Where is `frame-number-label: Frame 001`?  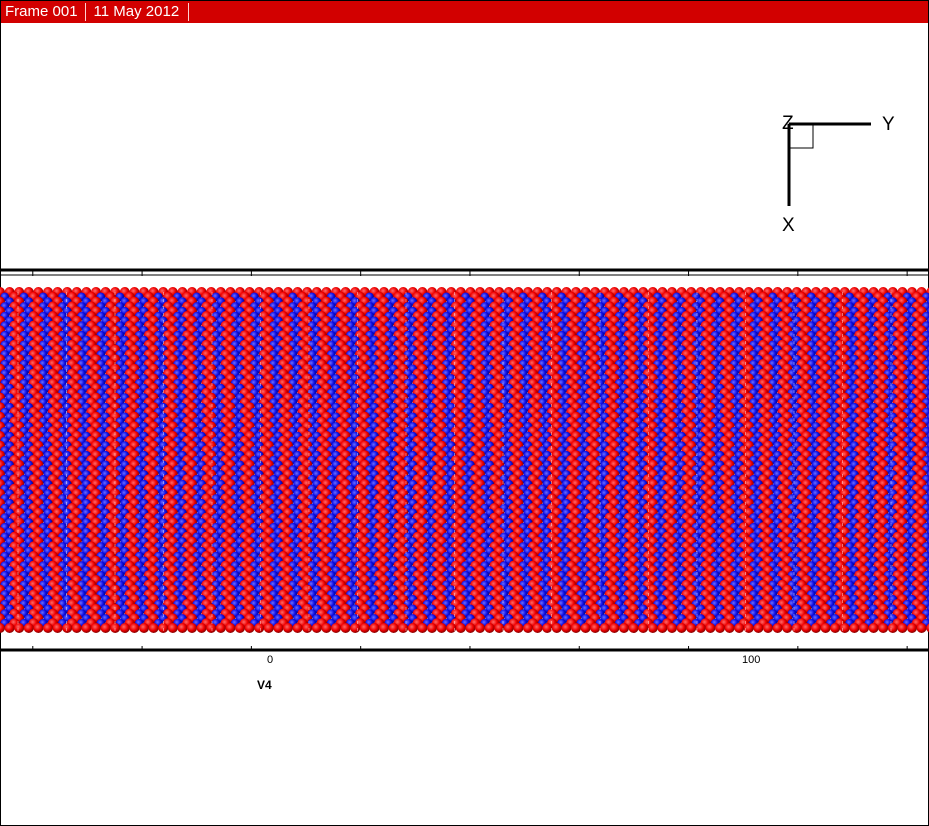 frame-number-label: Frame 001 is located at coordinates (43, 12).